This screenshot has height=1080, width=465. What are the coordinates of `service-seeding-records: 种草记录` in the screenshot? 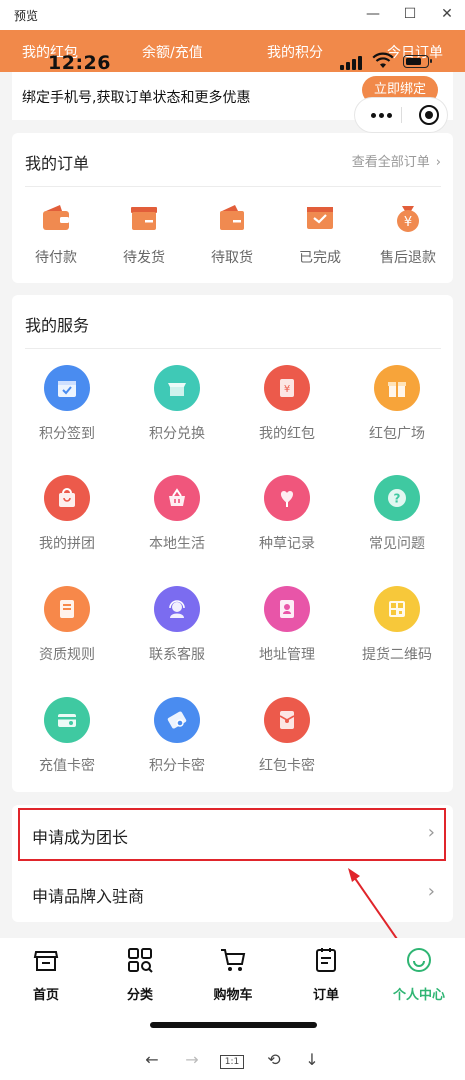 It's located at (287, 514).